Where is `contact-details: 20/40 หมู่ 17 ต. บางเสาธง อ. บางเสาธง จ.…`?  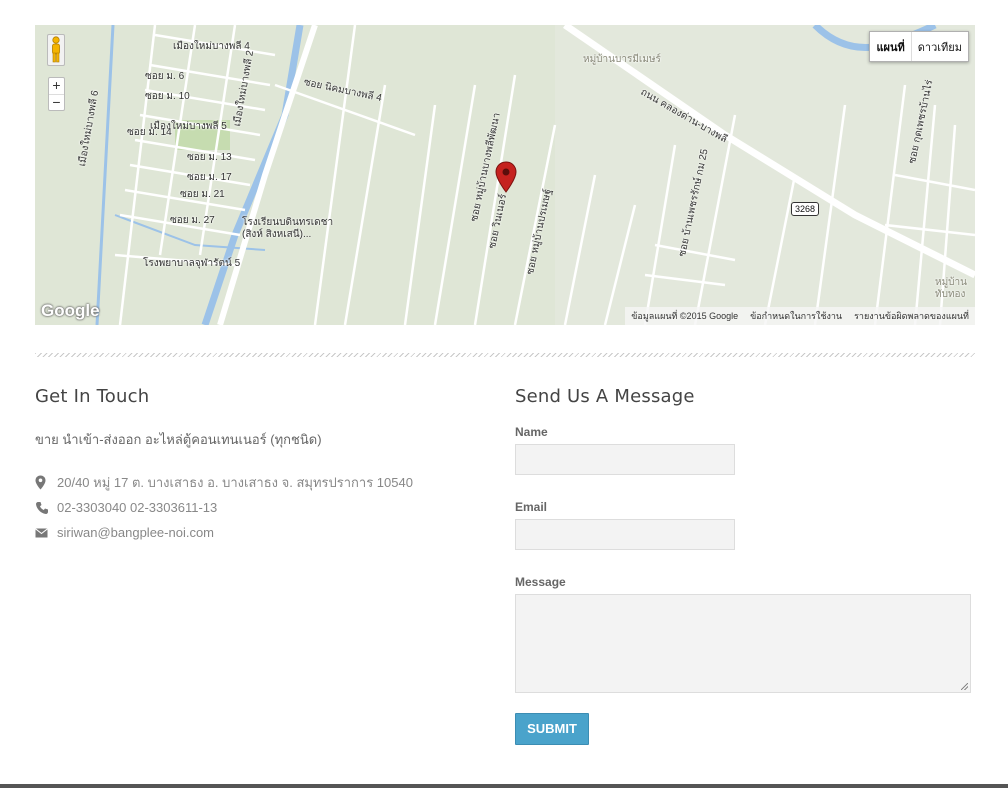 contact-details: 20/40 หมู่ 17 ต. บางเสาธง อ. บางเสาธง จ.… is located at coordinates (255, 507).